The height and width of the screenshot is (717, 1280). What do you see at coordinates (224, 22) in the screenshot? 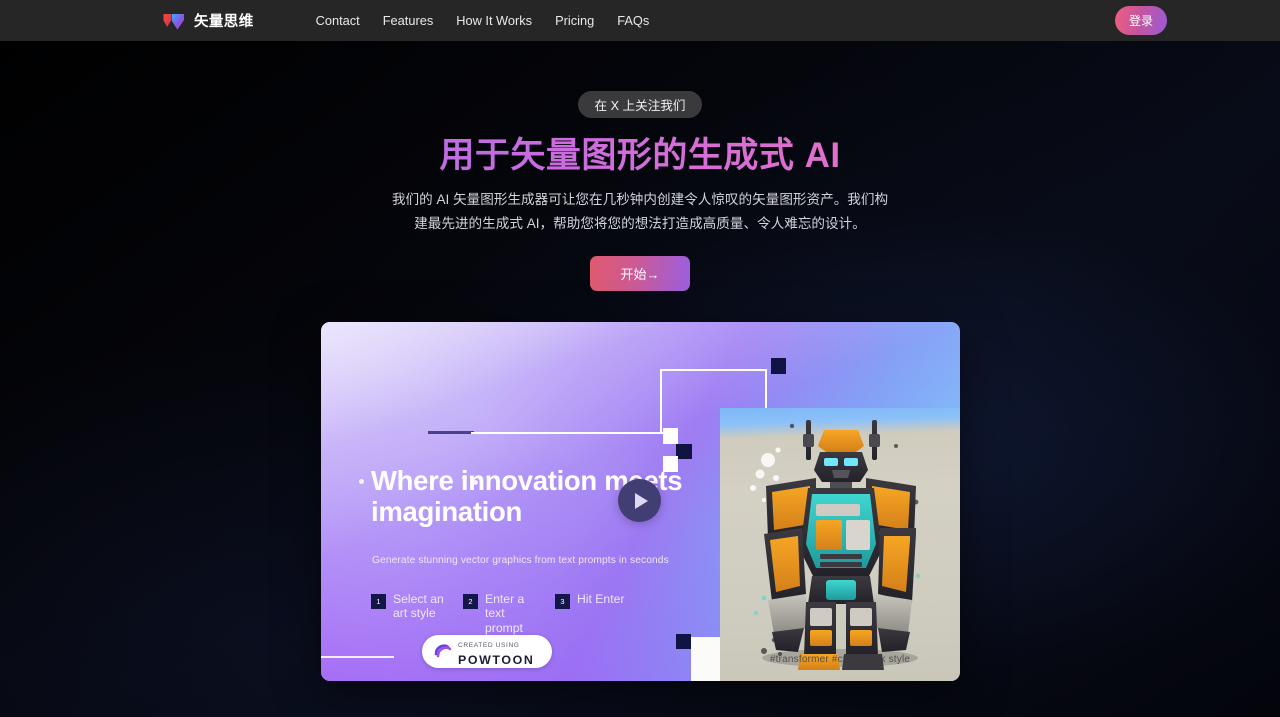
I see `brand-name: 矢量思维` at bounding box center [224, 22].